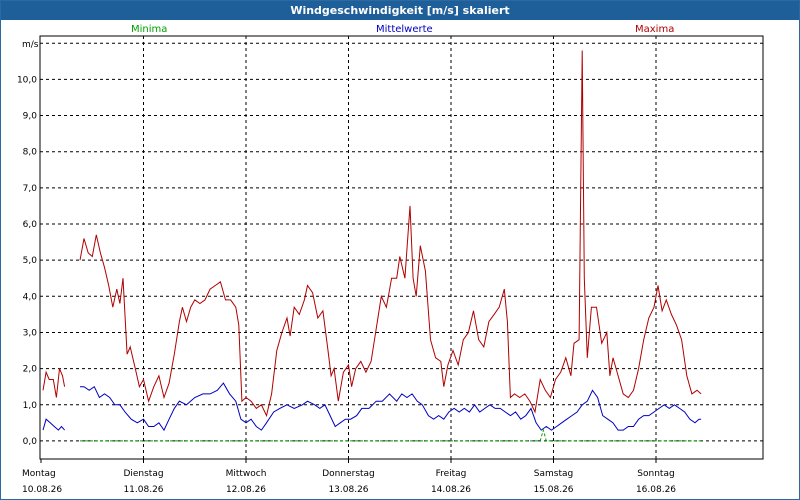 The height and width of the screenshot is (500, 800). What do you see at coordinates (656, 490) in the screenshot?
I see `x-tick-date: 16.08.26` at bounding box center [656, 490].